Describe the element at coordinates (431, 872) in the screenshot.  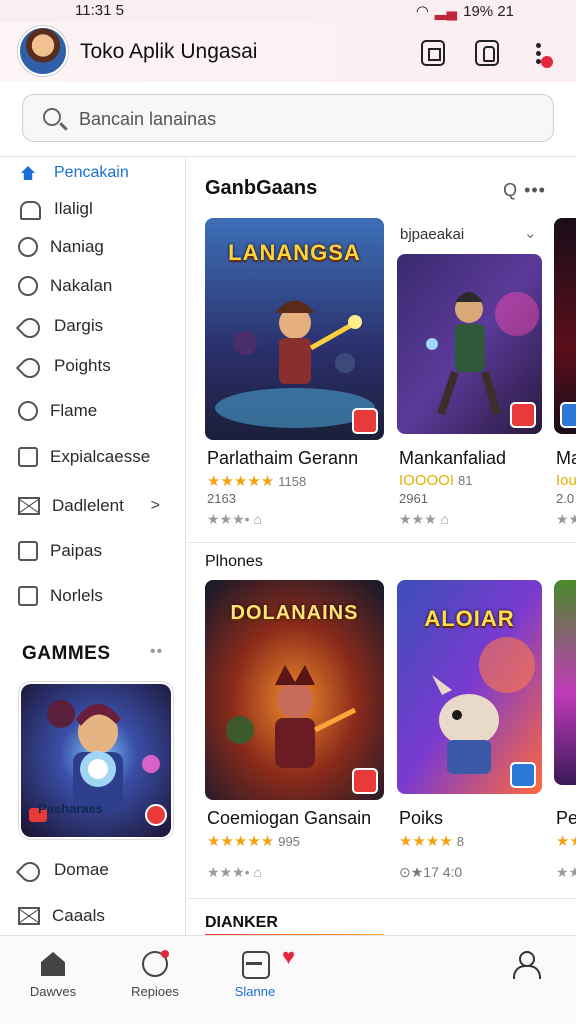
I see `app-card-minor: ⊙★17 4:0` at that location.